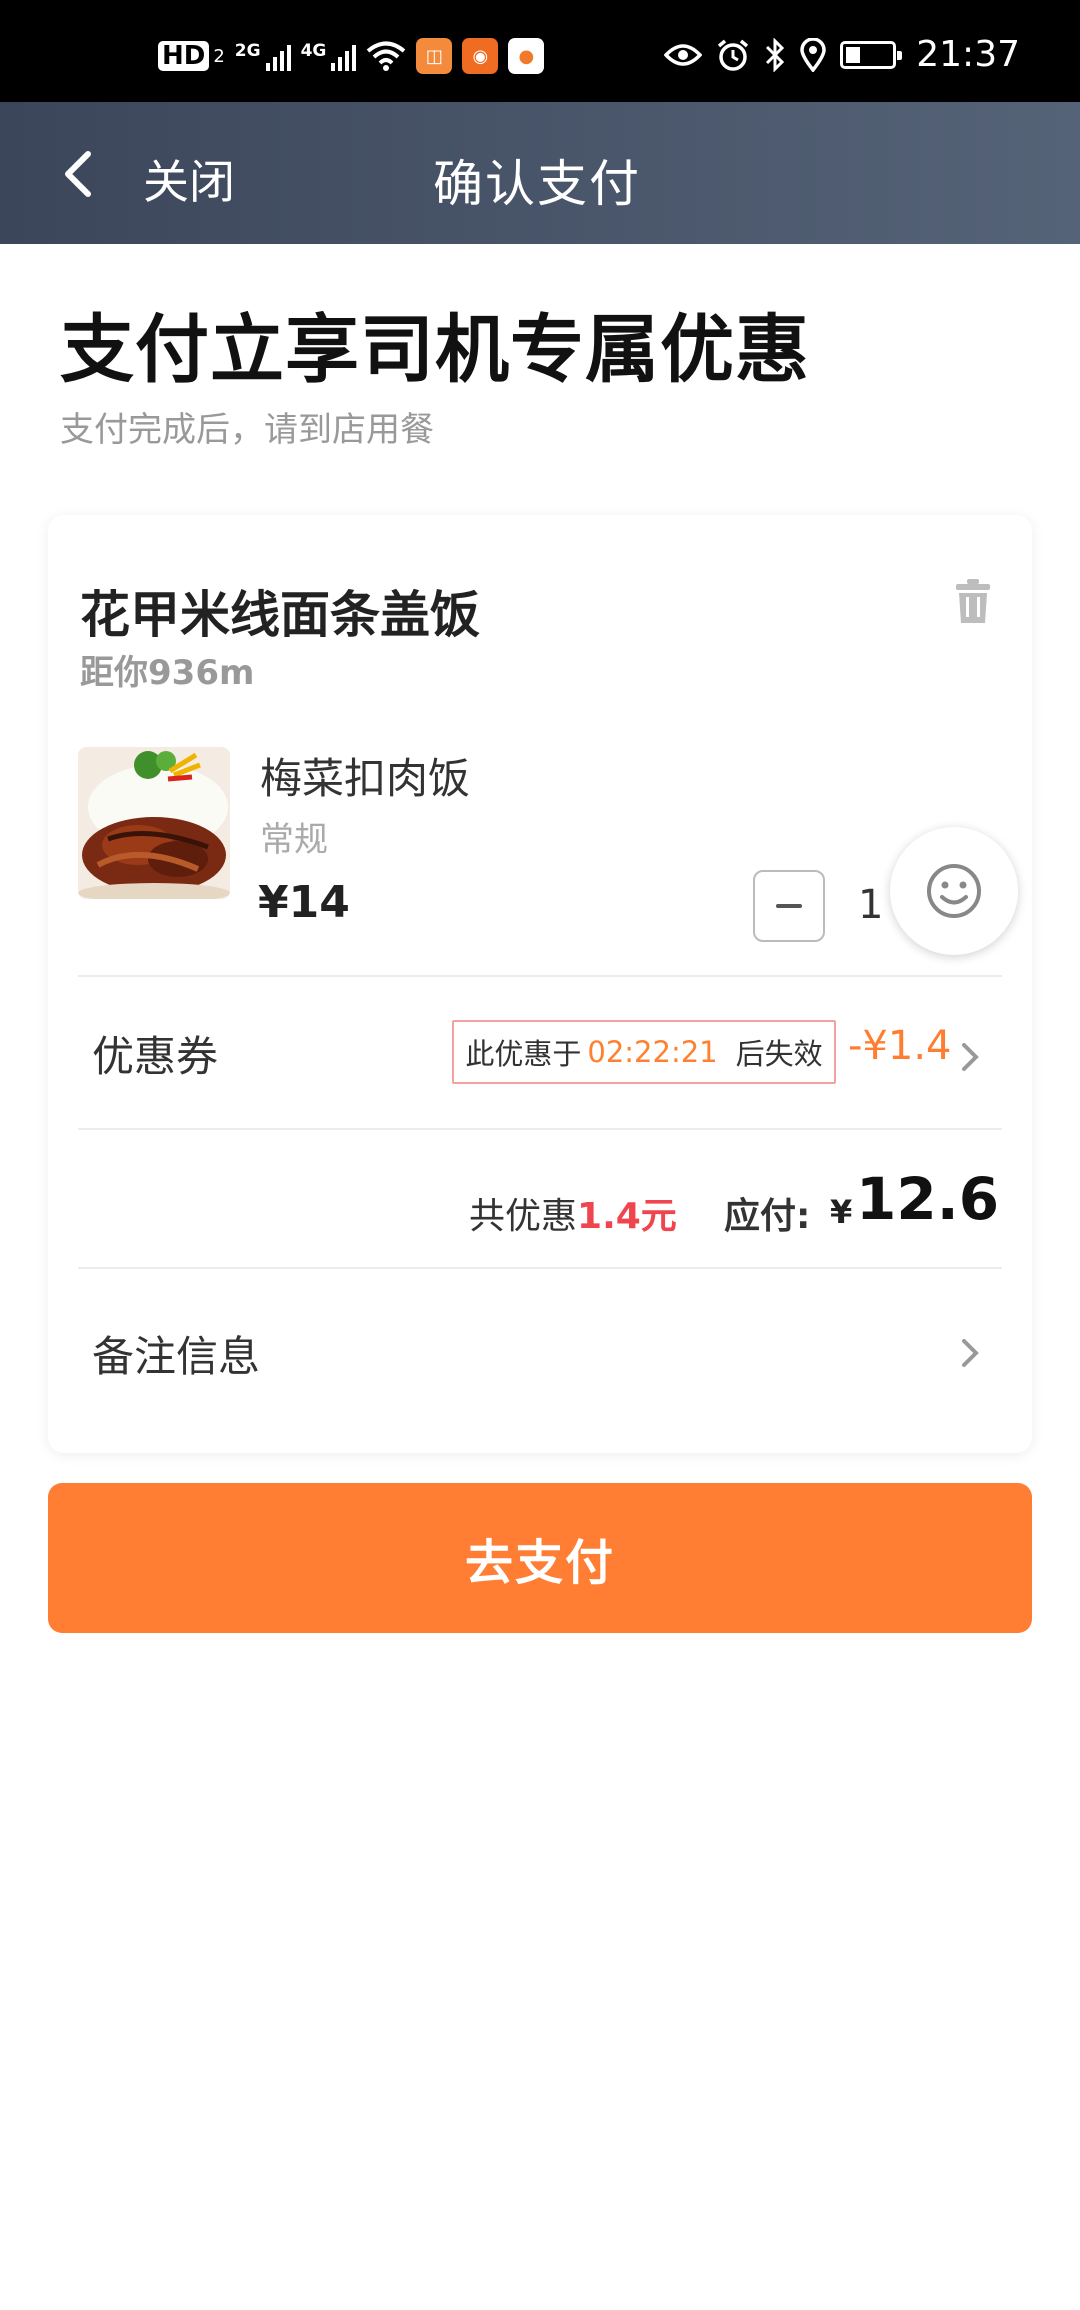 The height and width of the screenshot is (2310, 1080). Describe the element at coordinates (280, 615) in the screenshot. I see `shop-name: 花甲米线面条盖饭` at that location.